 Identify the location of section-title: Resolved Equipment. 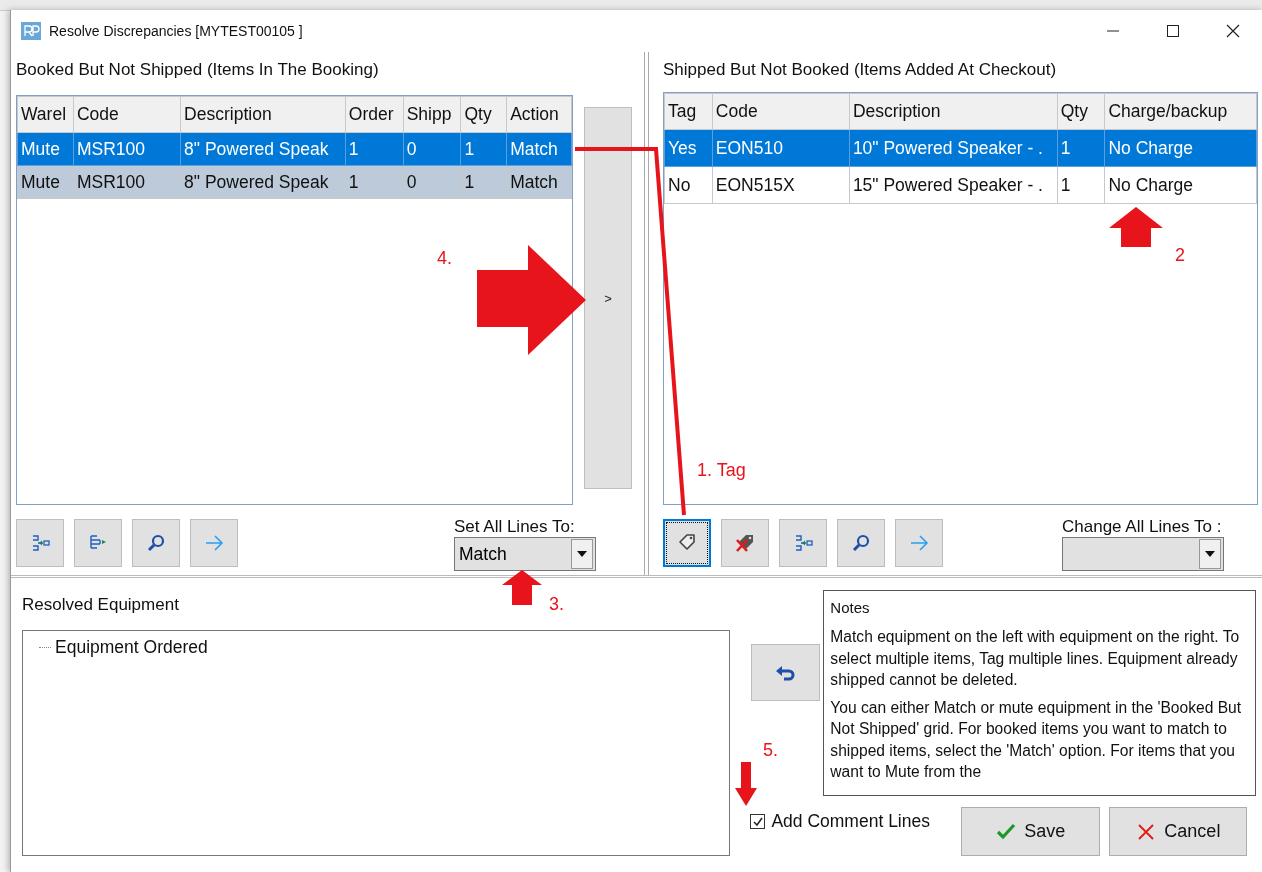
(100, 605).